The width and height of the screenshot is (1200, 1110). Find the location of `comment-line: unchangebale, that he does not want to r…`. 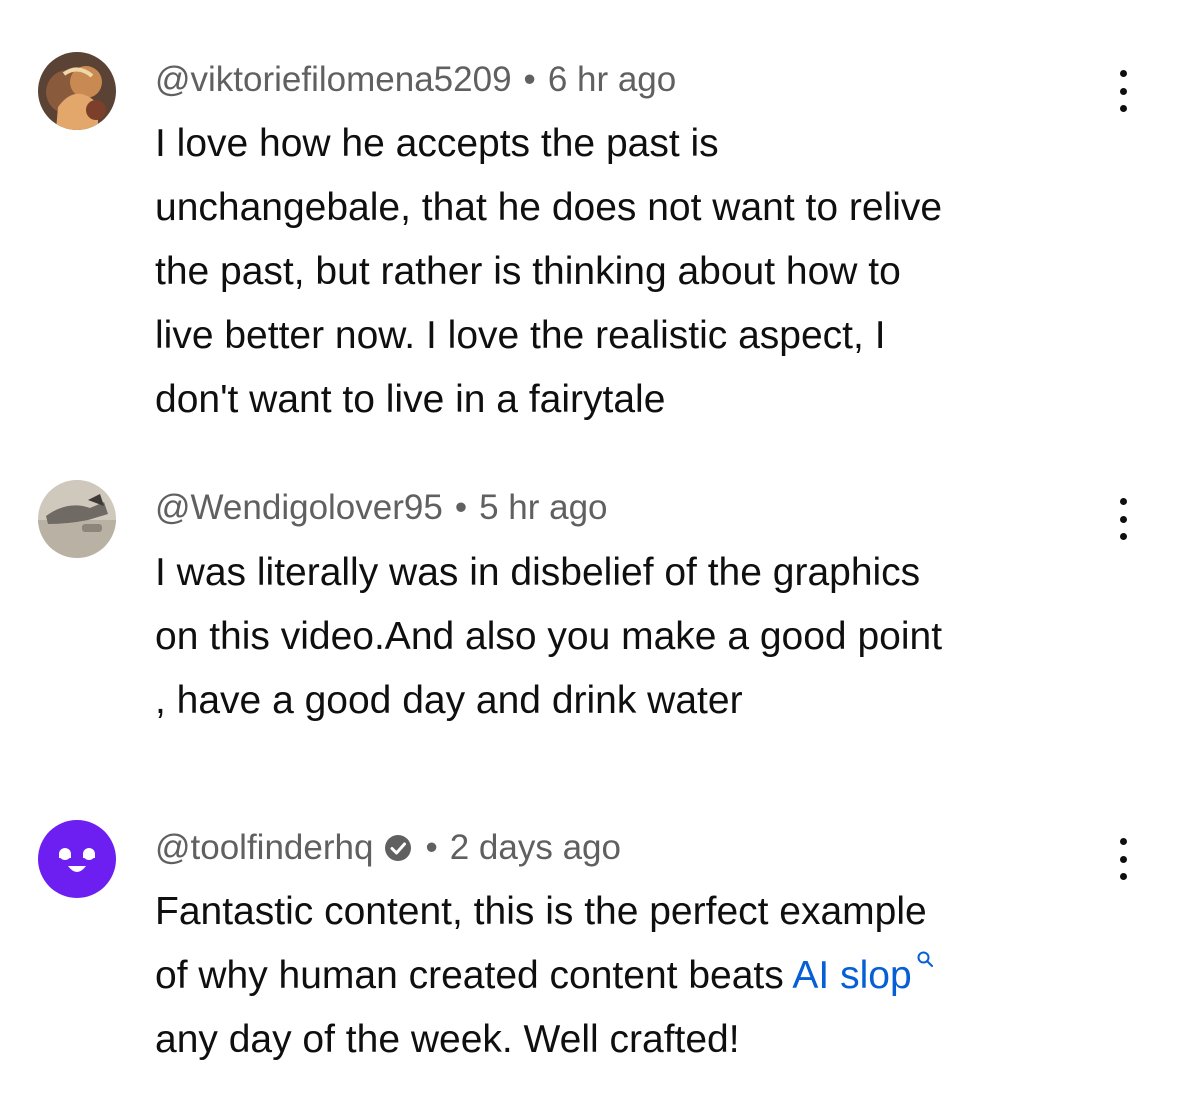

comment-line: unchangebale, that he does not want to r… is located at coordinates (549, 207).